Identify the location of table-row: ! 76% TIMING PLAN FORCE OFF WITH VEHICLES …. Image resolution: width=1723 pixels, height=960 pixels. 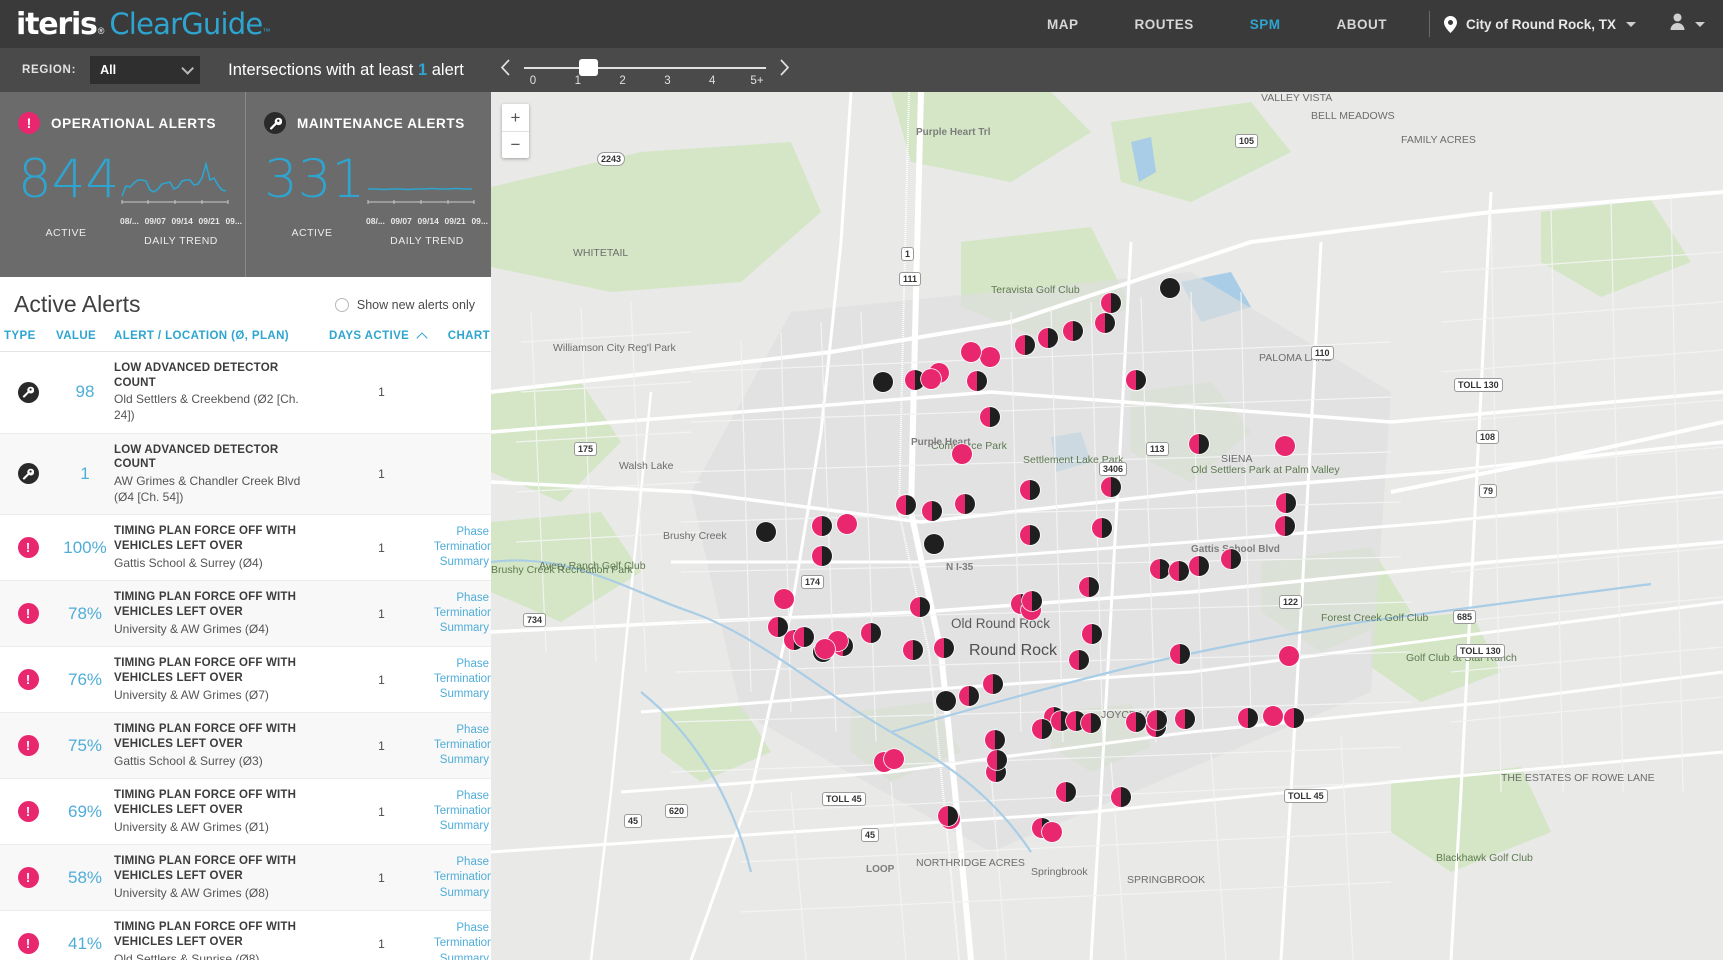
(245, 680).